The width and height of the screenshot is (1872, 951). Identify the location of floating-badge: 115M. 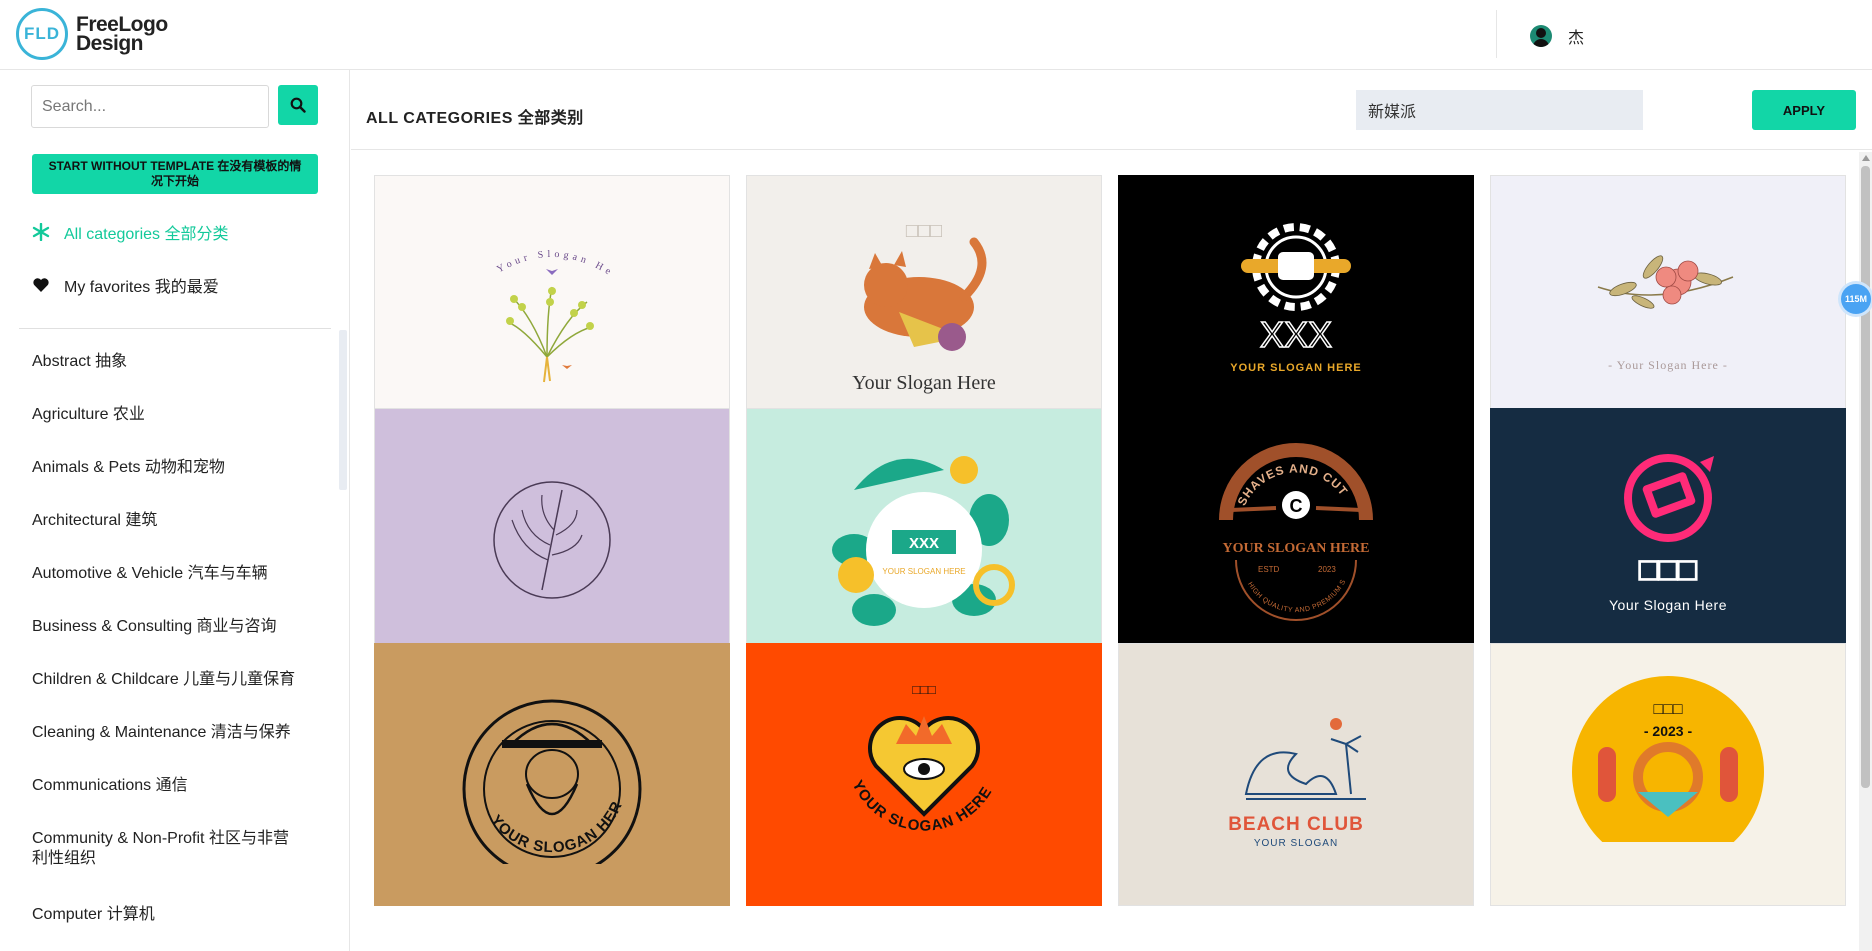
(1856, 299).